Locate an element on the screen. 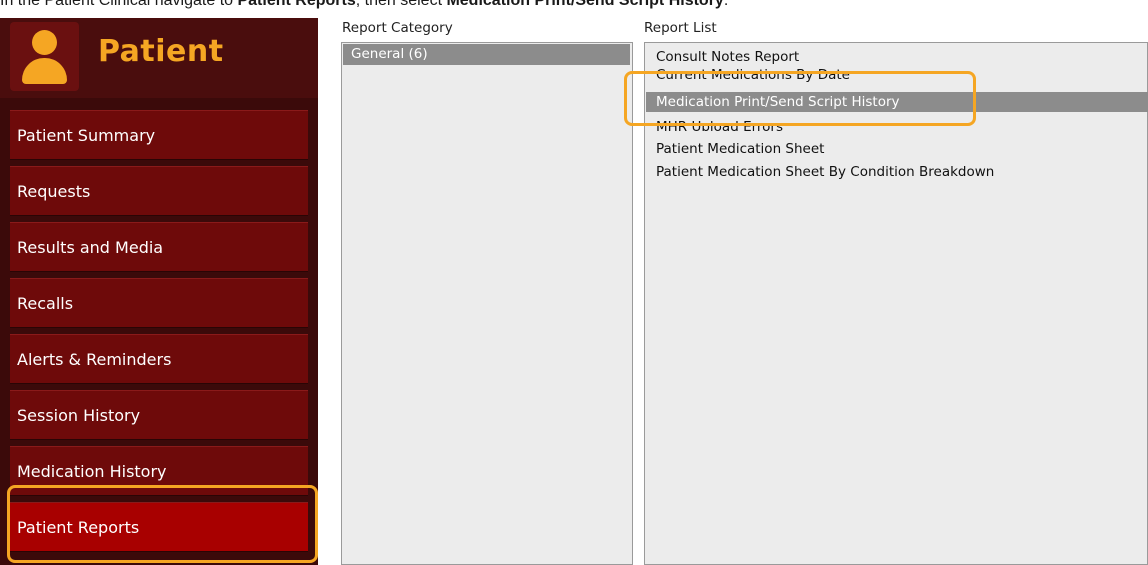  report-item-mhr-upload-errors: MHR Upload Errors is located at coordinates (719, 124).